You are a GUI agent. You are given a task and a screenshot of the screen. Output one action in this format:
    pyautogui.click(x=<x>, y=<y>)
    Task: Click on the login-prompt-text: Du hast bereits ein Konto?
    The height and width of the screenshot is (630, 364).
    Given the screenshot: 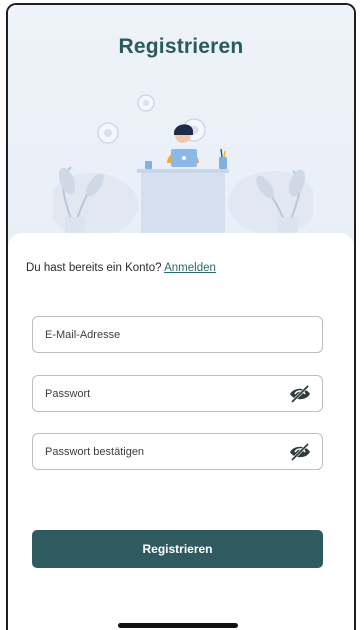 What is the action you would take?
    pyautogui.click(x=95, y=268)
    